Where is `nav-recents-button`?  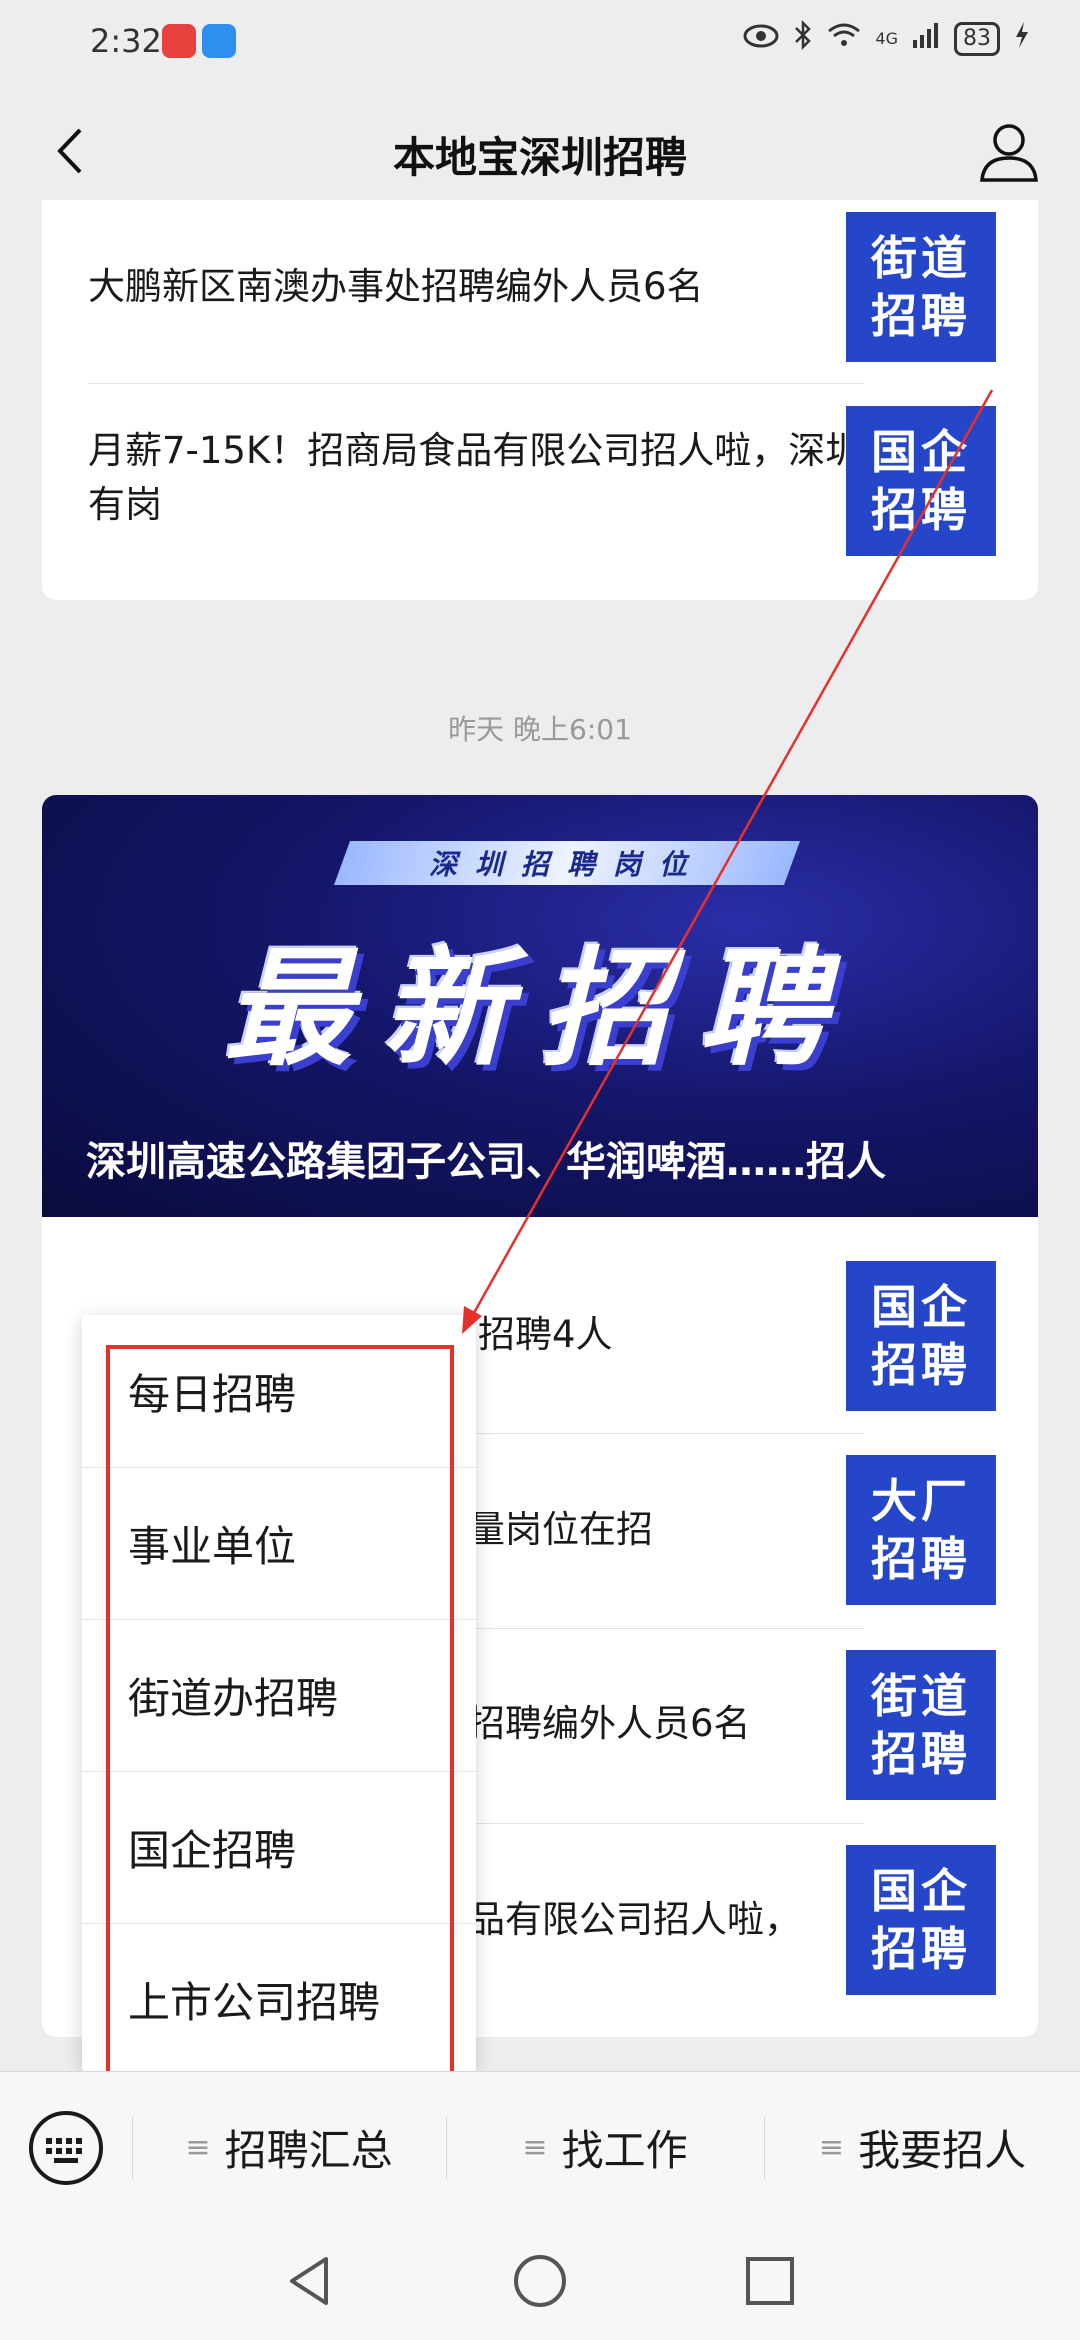
nav-recents-button is located at coordinates (770, 2281).